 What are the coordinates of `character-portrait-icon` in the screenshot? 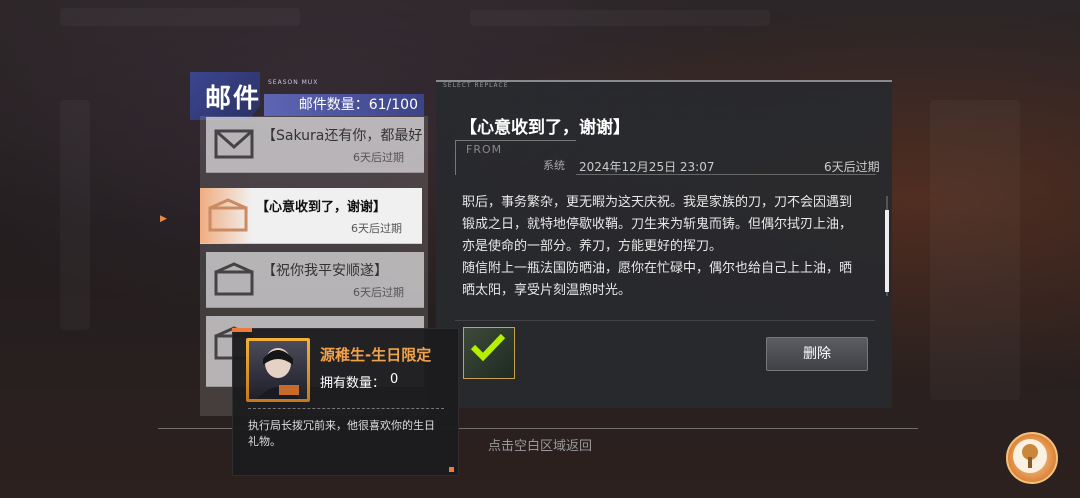 It's located at (278, 373).